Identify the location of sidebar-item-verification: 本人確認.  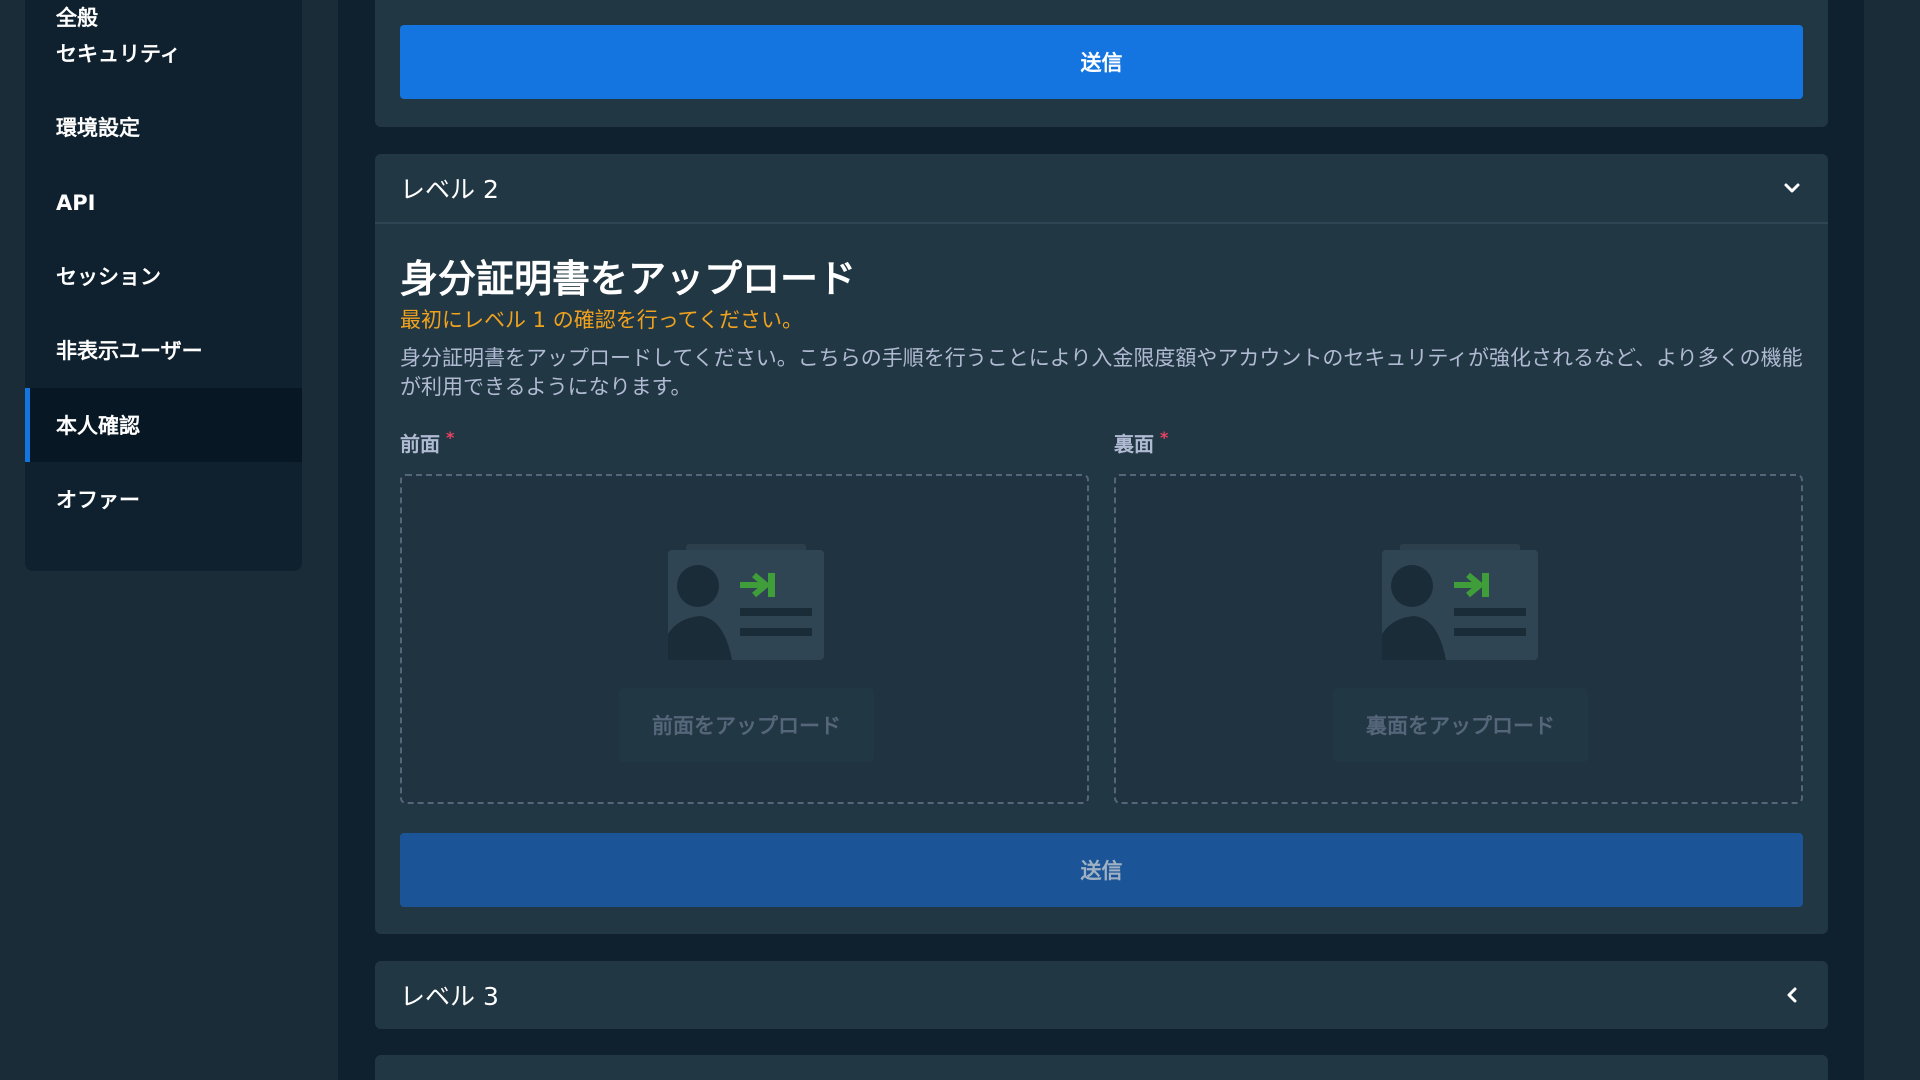
(163, 425).